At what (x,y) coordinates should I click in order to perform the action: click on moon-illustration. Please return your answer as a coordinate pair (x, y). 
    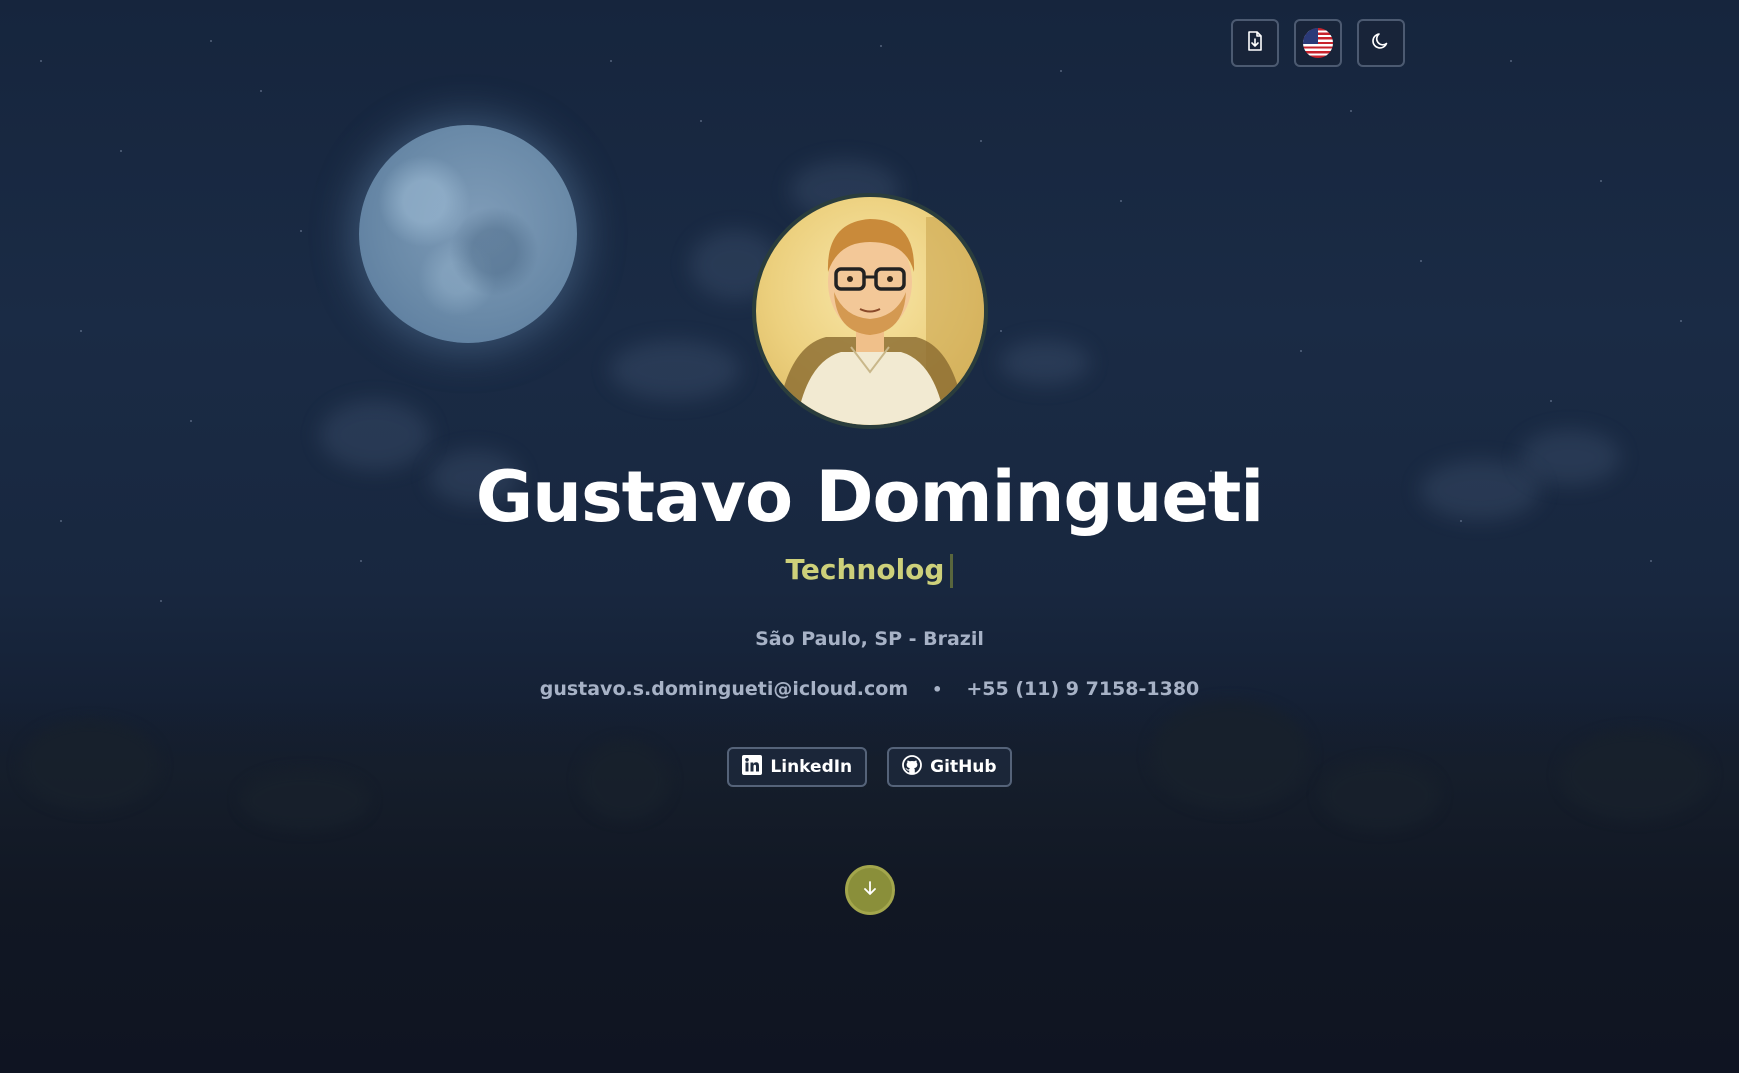
    Looking at the image, I should click on (468, 234).